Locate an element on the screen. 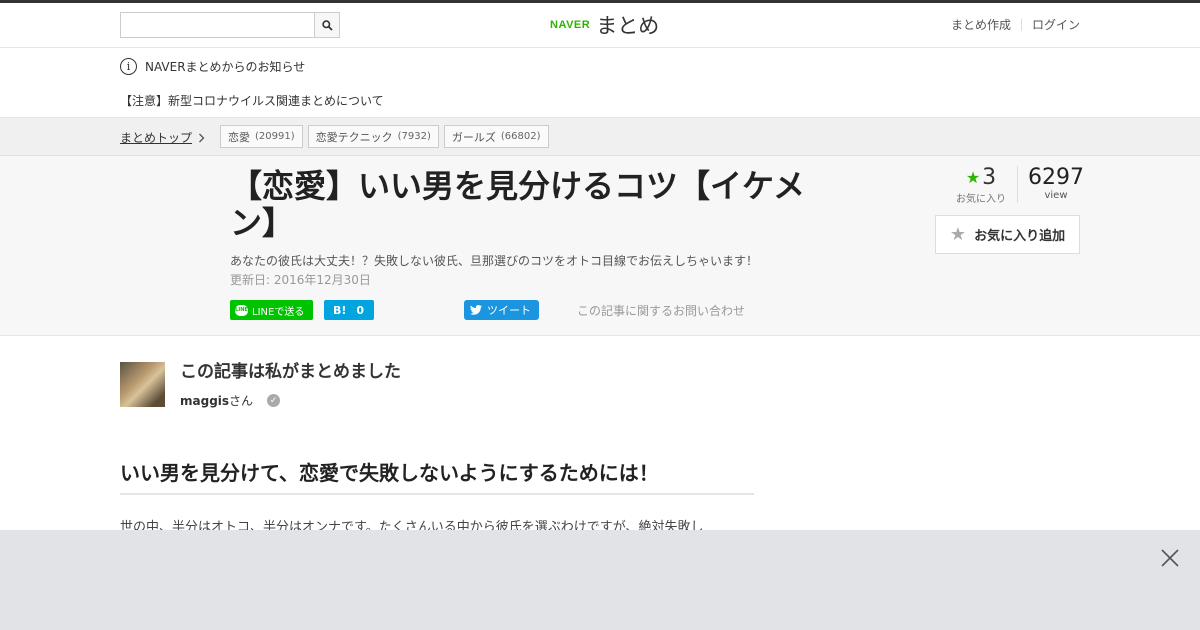 The height and width of the screenshot is (630, 1200). favorite-label: お気に入り is located at coordinates (981, 199).